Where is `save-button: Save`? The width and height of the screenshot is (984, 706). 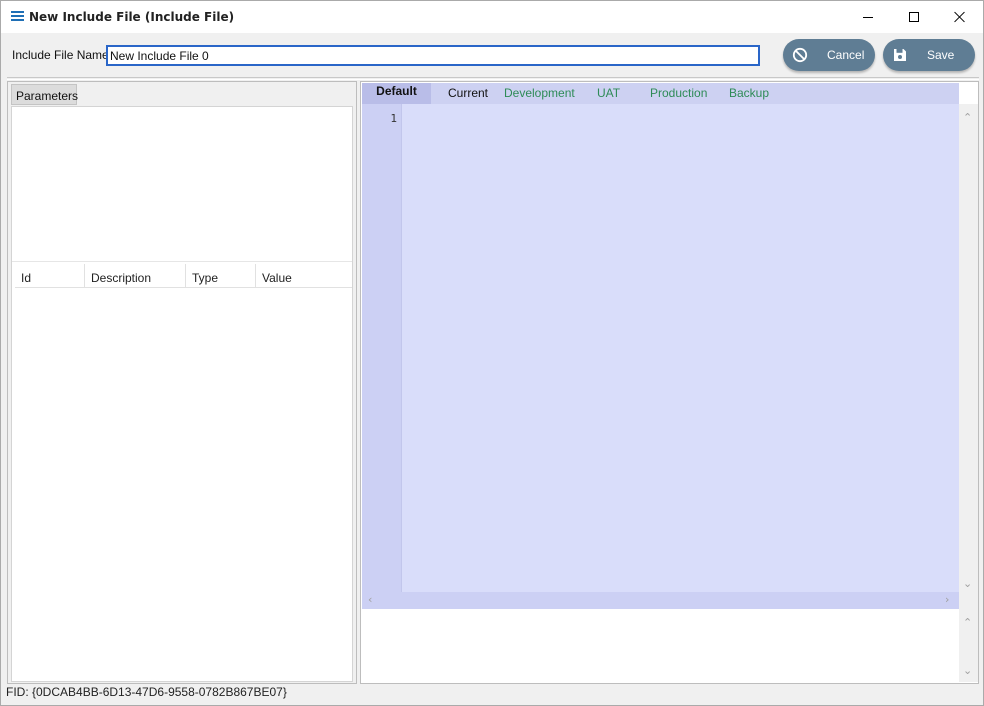 save-button: Save is located at coordinates (929, 55).